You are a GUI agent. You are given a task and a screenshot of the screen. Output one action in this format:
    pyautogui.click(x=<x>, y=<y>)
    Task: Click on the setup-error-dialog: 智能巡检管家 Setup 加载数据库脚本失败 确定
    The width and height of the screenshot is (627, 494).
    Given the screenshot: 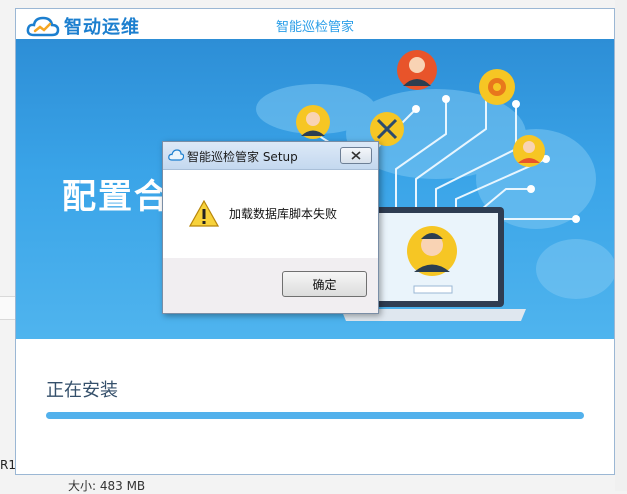 What is the action you would take?
    pyautogui.click(x=270, y=227)
    